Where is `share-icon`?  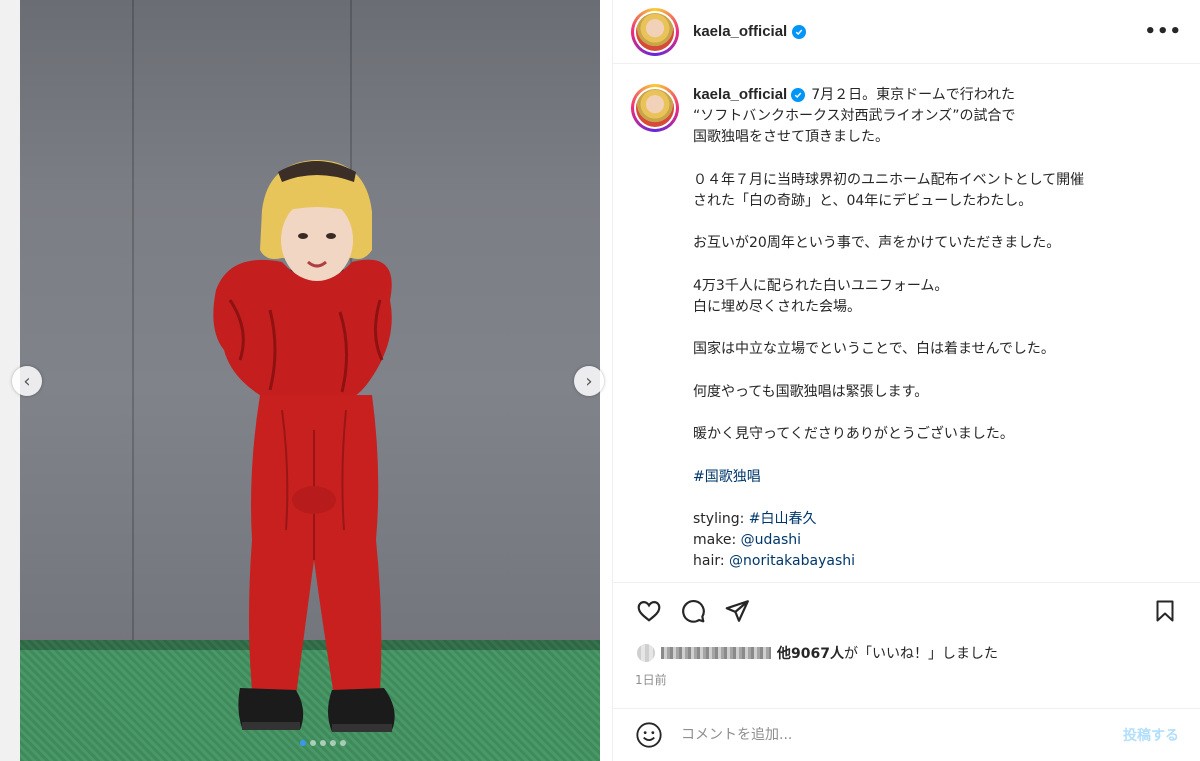 share-icon is located at coordinates (737, 611).